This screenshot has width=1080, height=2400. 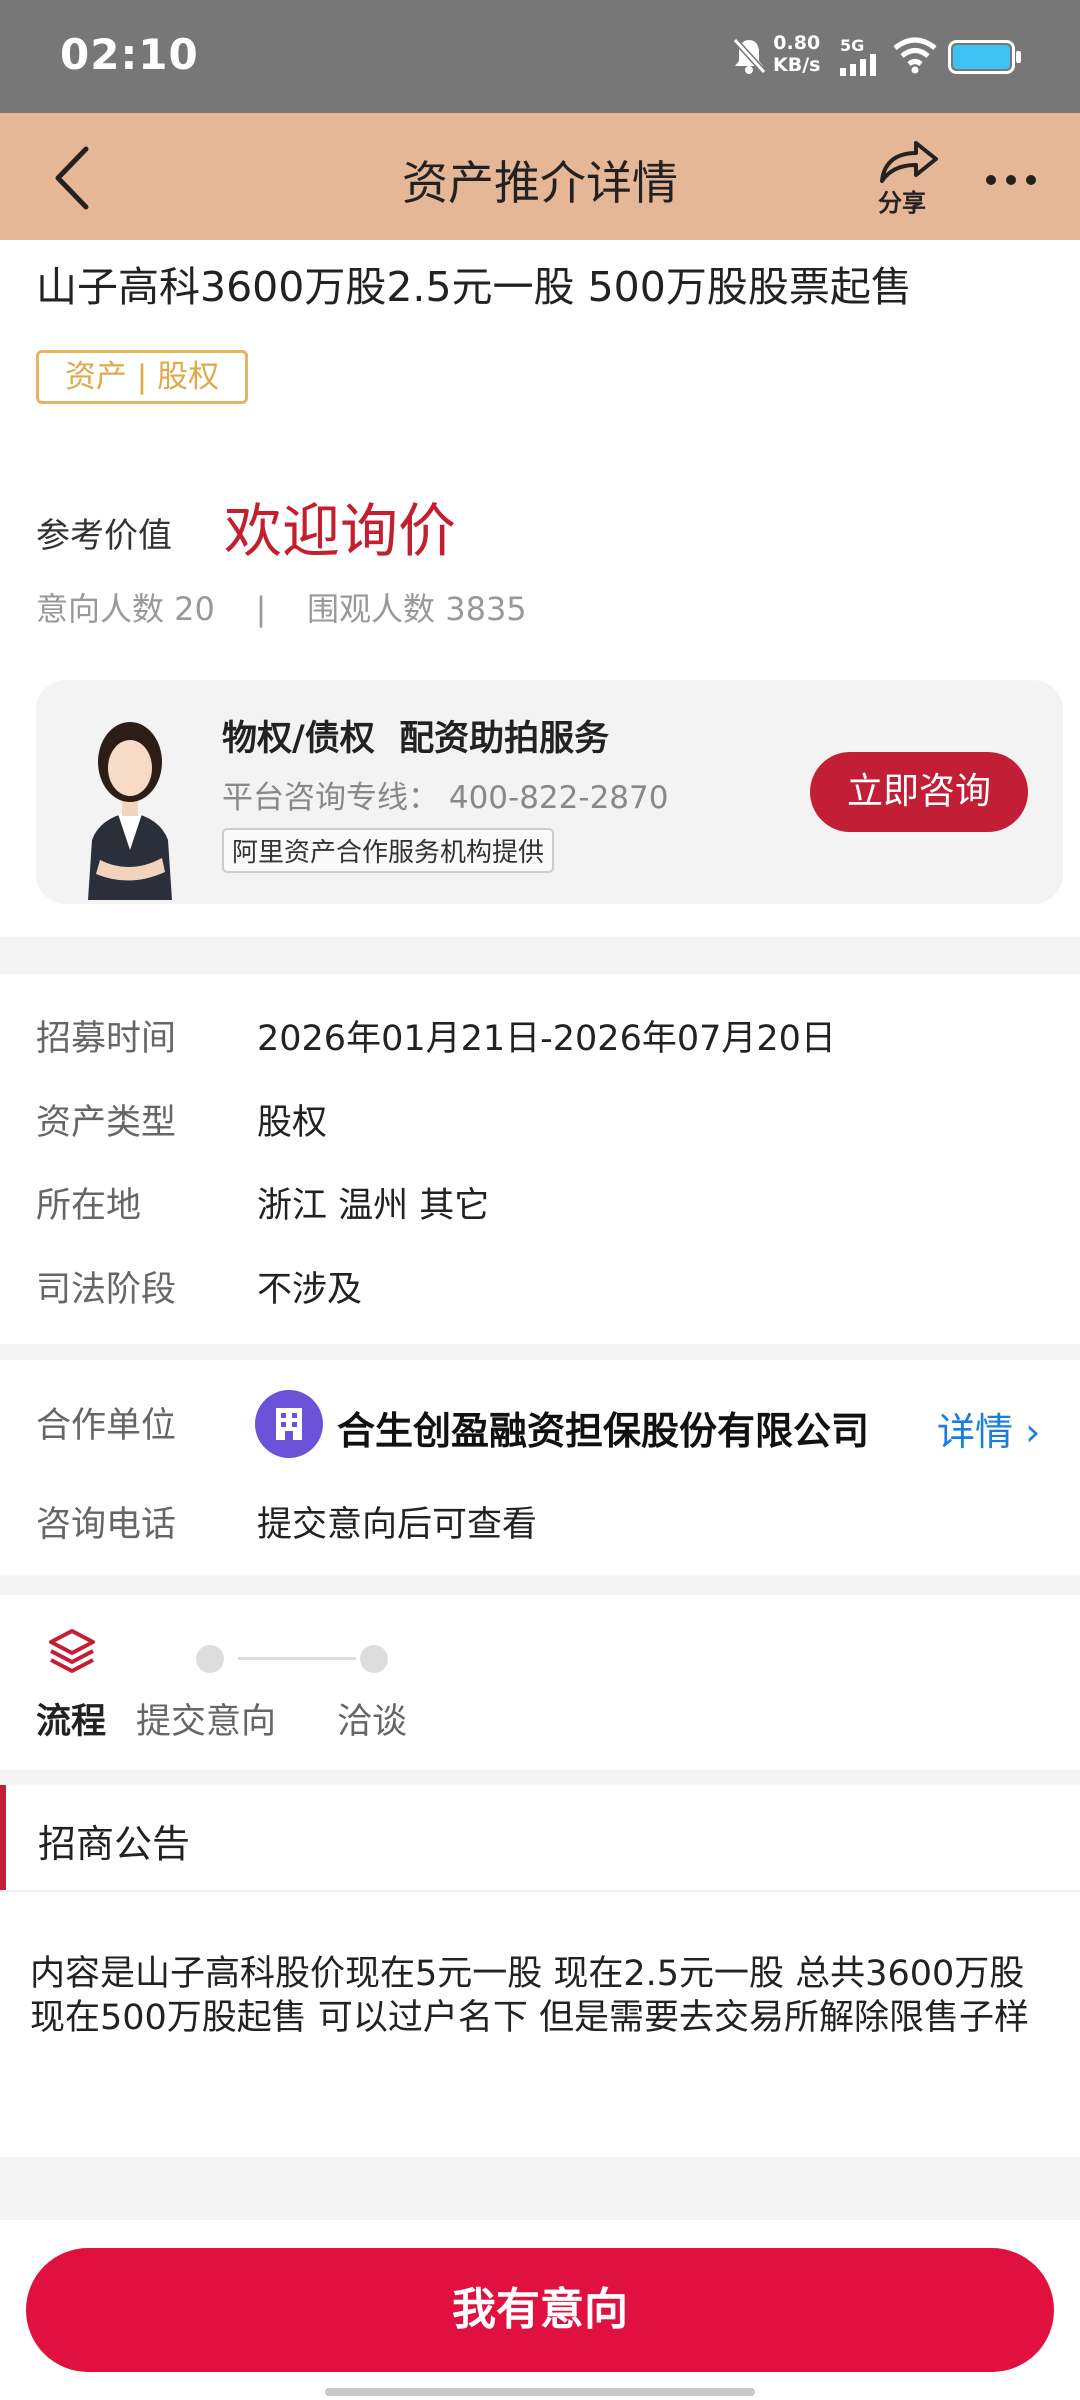 I want to click on building-icon, so click(x=289, y=1426).